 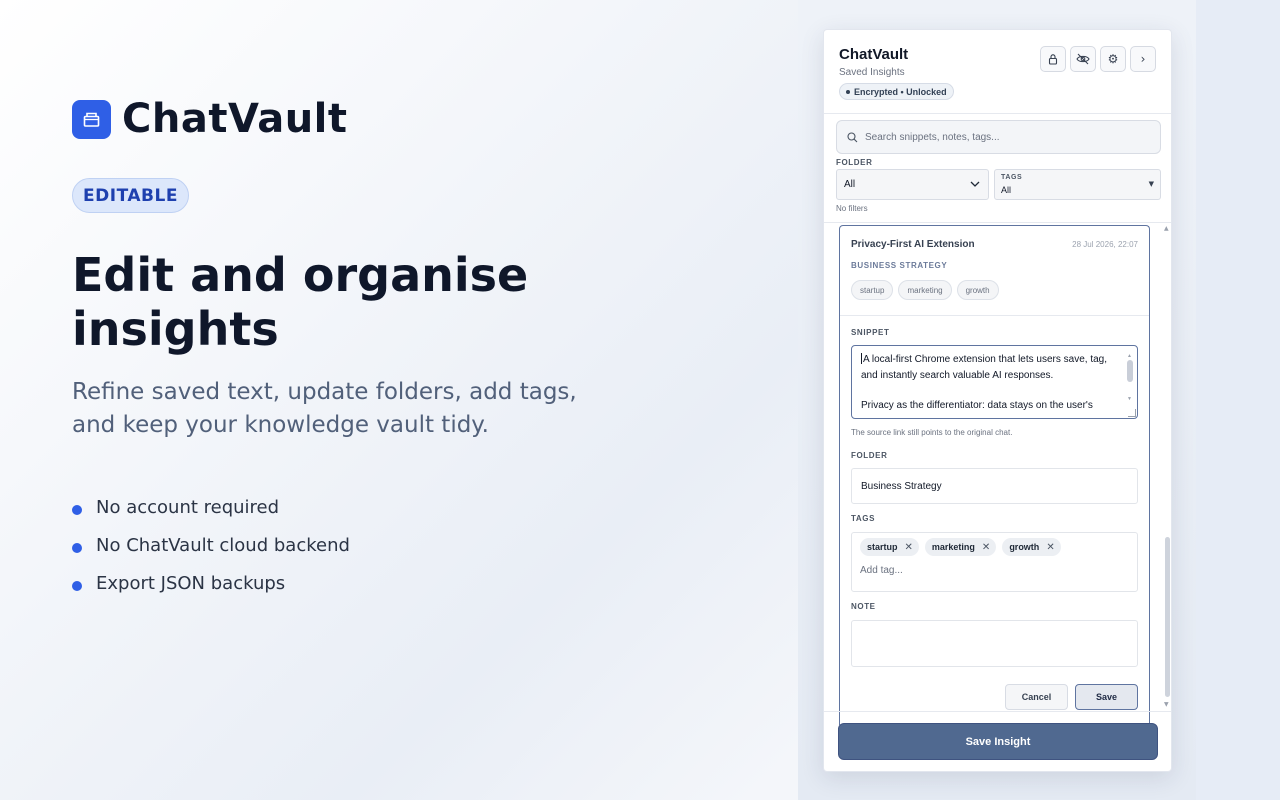 I want to click on chevron-right-icon: ›, so click(x=1143, y=59).